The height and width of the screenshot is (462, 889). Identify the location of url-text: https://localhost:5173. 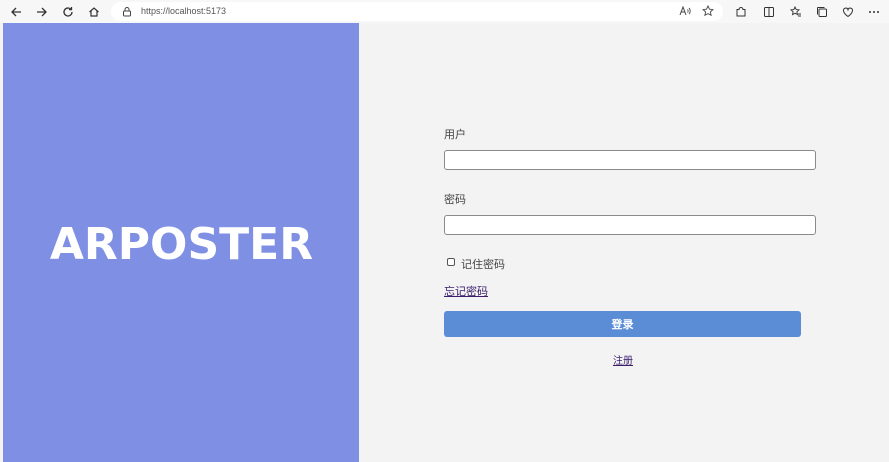
(183, 11).